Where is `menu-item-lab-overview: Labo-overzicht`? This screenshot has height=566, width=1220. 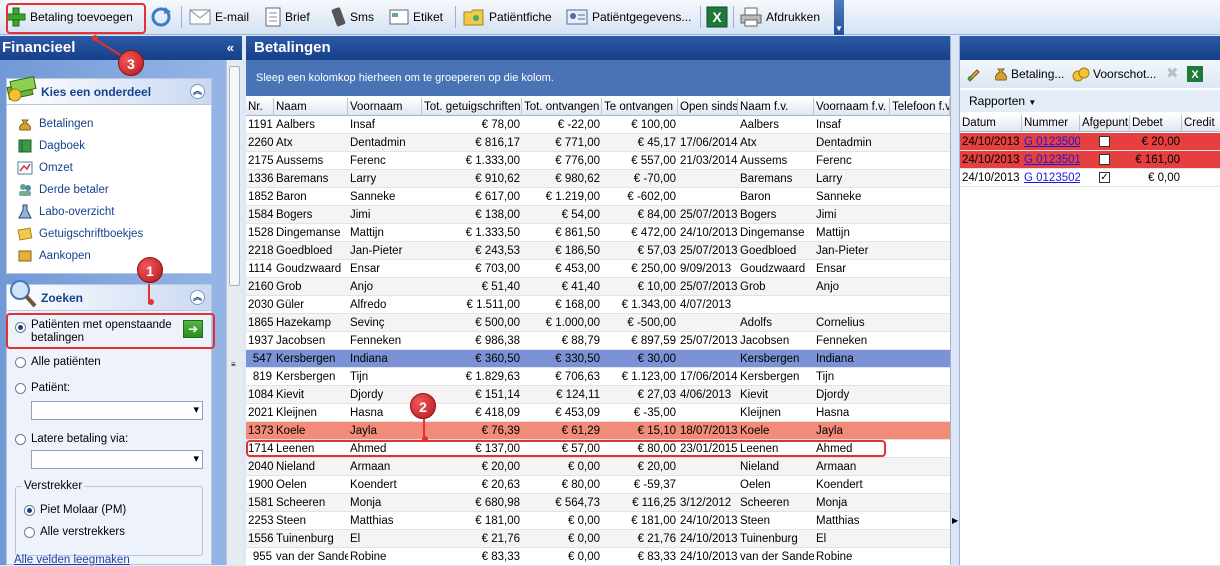
menu-item-lab-overview: Labo-overzicht is located at coordinates (65, 212).